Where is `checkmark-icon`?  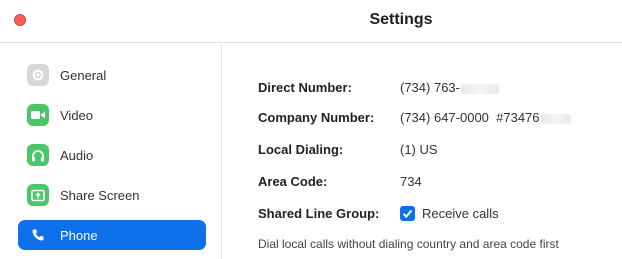
checkmark-icon is located at coordinates (407, 213).